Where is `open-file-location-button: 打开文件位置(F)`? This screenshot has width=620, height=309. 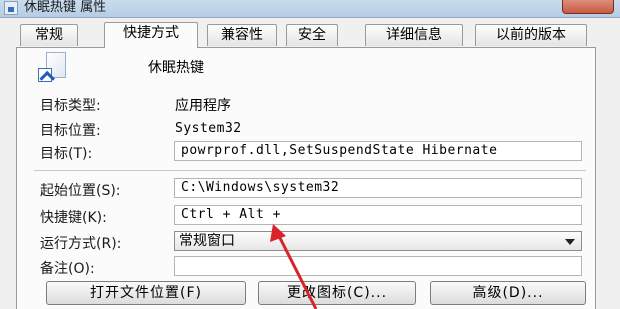 open-file-location-button: 打开文件位置(F) is located at coordinates (146, 293).